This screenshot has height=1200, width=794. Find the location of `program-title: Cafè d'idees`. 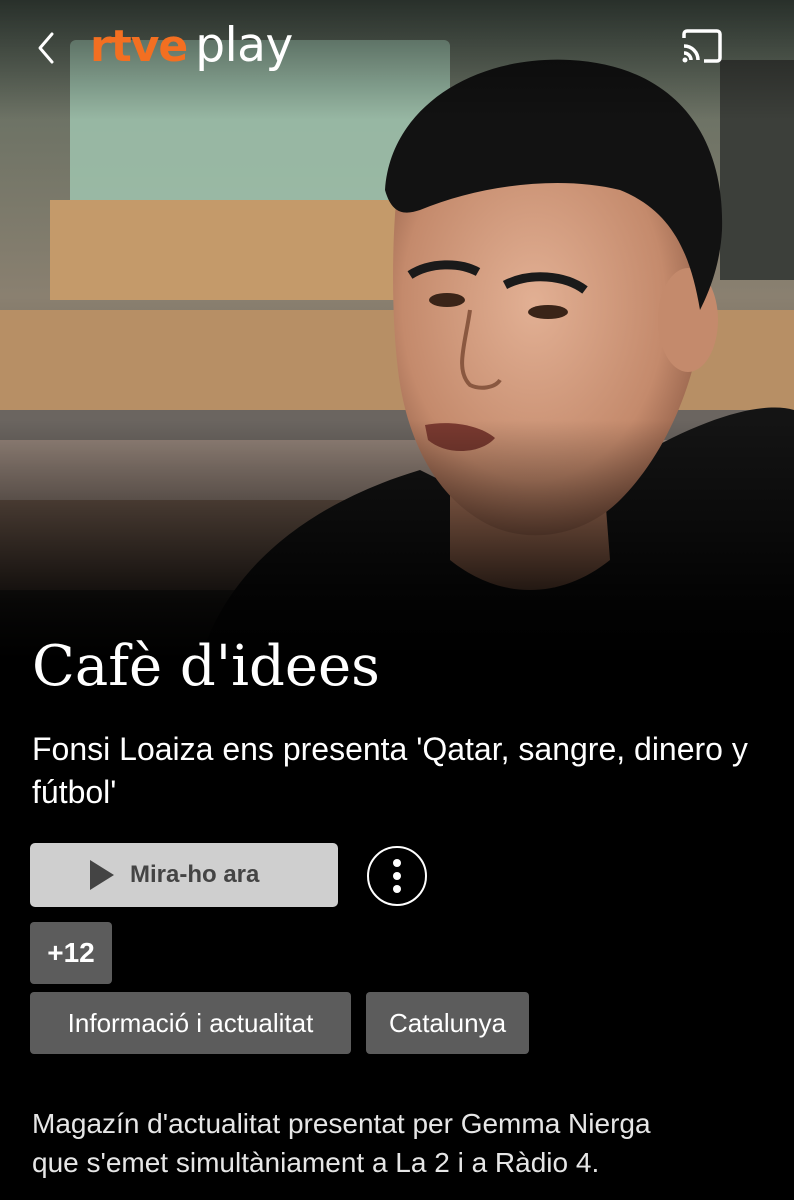

program-title: Cafè d'idees is located at coordinates (206, 666).